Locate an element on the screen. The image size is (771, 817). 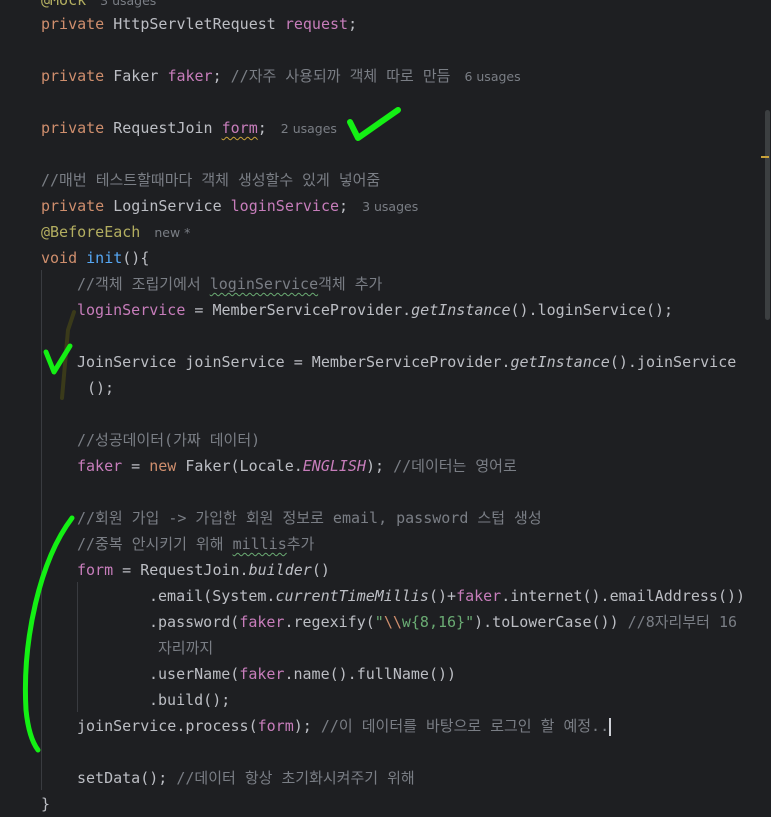
code-line: private HttpServletRequest request; is located at coordinates (199, 24).